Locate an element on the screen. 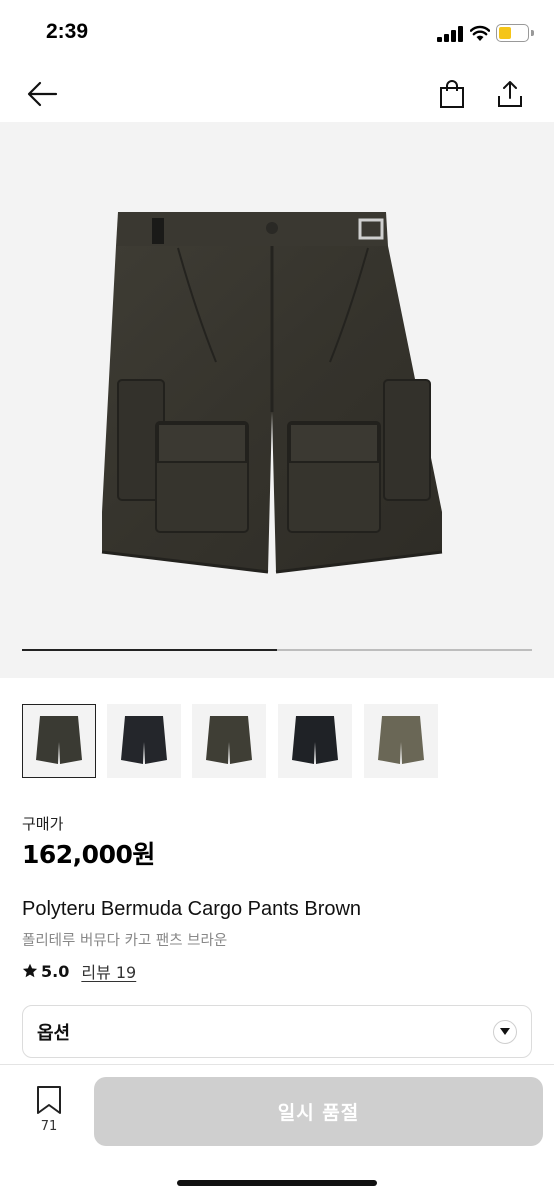 This screenshot has width=554, height=1200. price-value: 162,000원 is located at coordinates (88, 854).